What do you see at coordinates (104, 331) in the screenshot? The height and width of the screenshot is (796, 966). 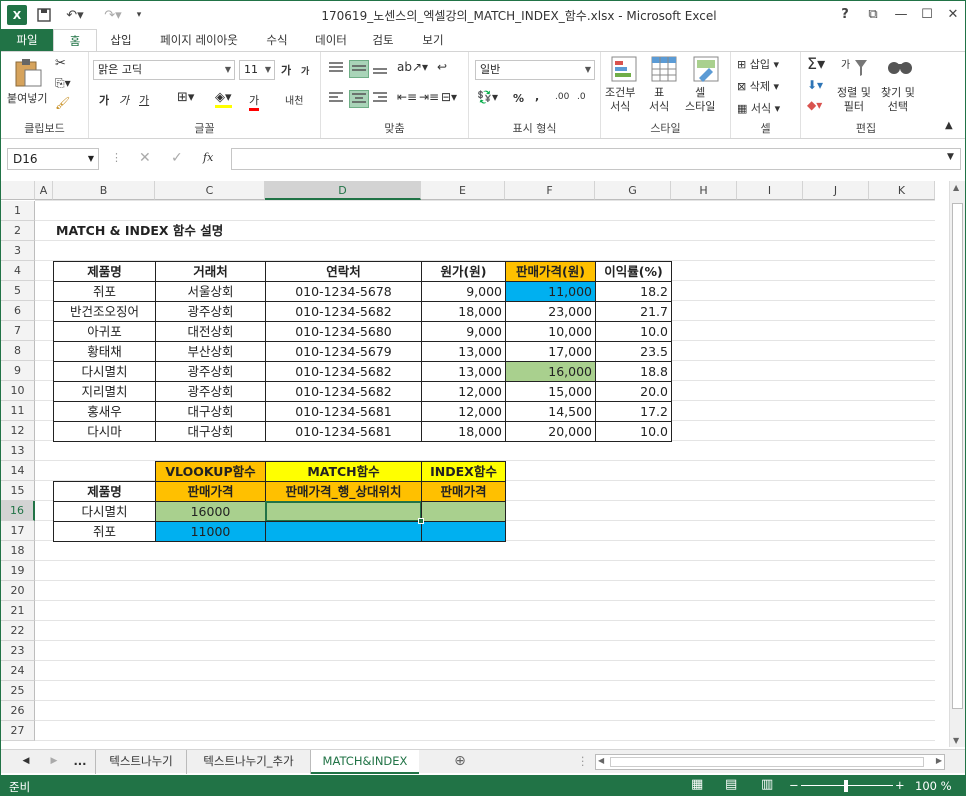 I see `table-cell: 아귀포` at bounding box center [104, 331].